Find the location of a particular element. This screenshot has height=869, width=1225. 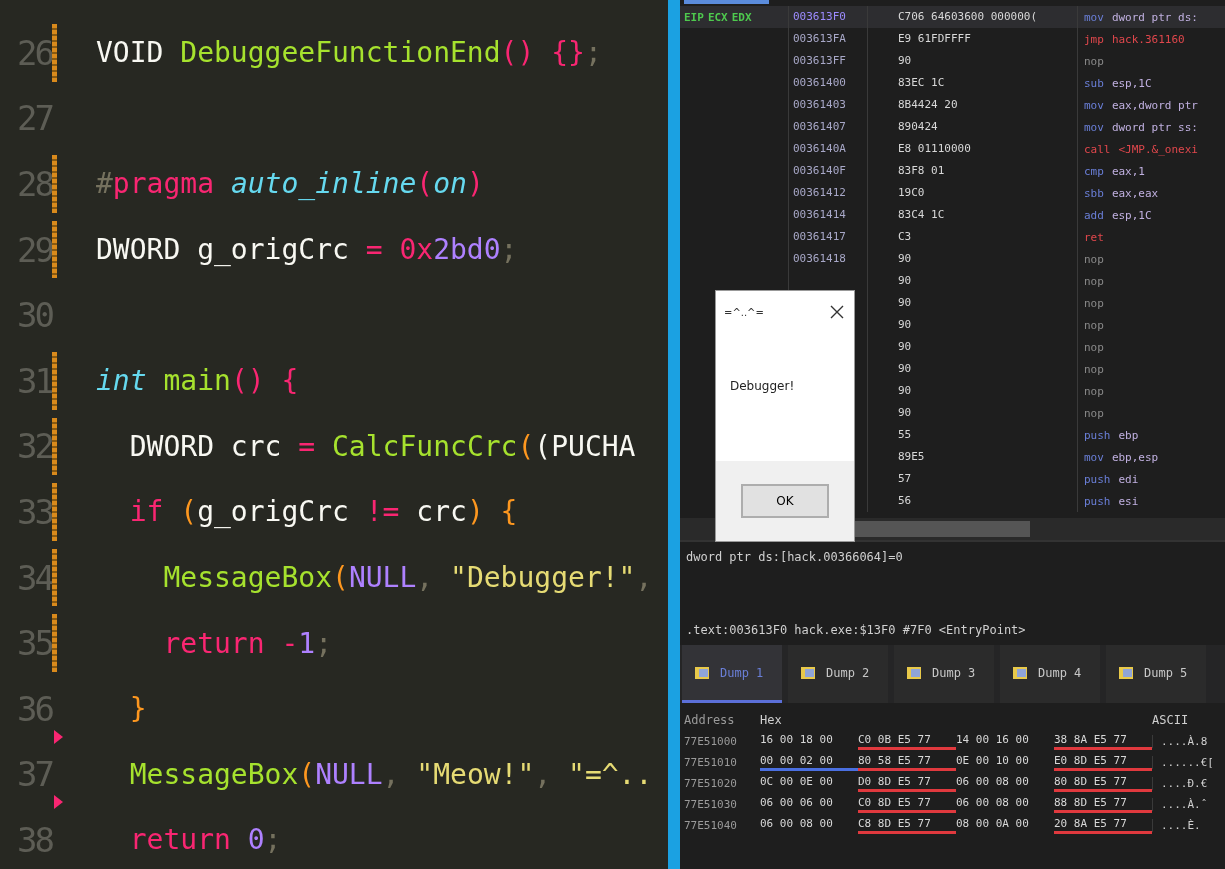

hex-bytes: 16 00 18 00 is located at coordinates (797, 740).